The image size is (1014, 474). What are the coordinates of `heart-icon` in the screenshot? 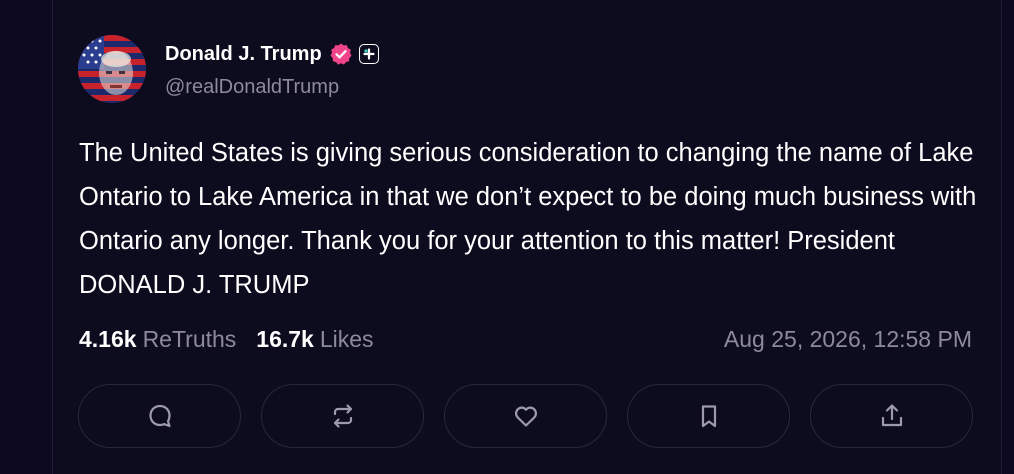 It's located at (525, 416).